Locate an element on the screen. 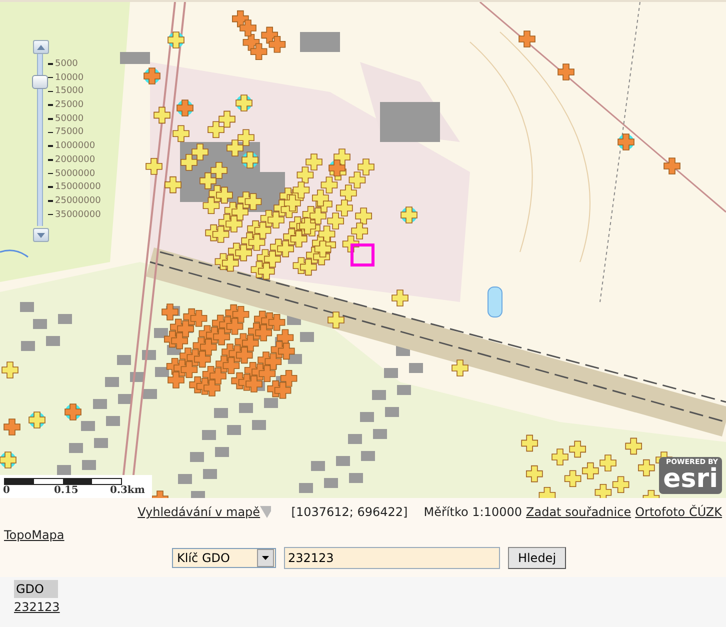  scale-label: 0 is located at coordinates (6, 490).